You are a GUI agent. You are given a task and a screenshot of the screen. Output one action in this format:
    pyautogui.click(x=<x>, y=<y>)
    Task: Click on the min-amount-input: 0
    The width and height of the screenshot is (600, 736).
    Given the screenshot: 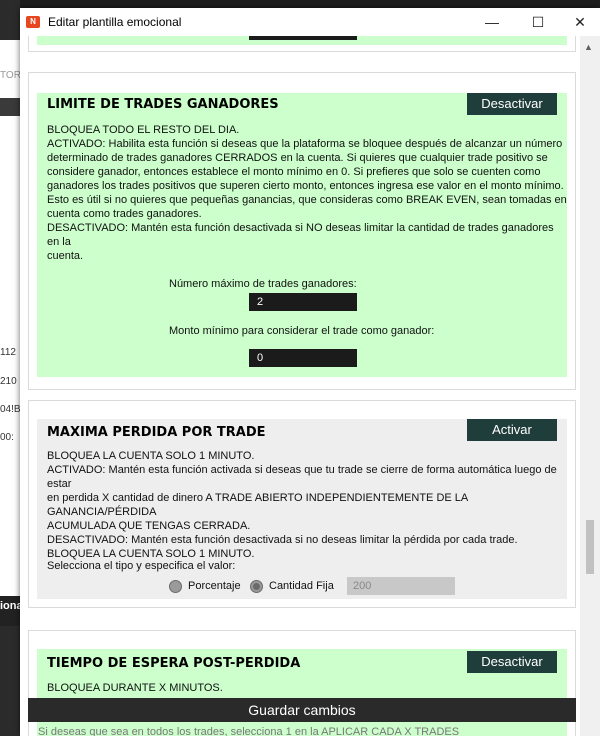 What is the action you would take?
    pyautogui.click(x=303, y=358)
    